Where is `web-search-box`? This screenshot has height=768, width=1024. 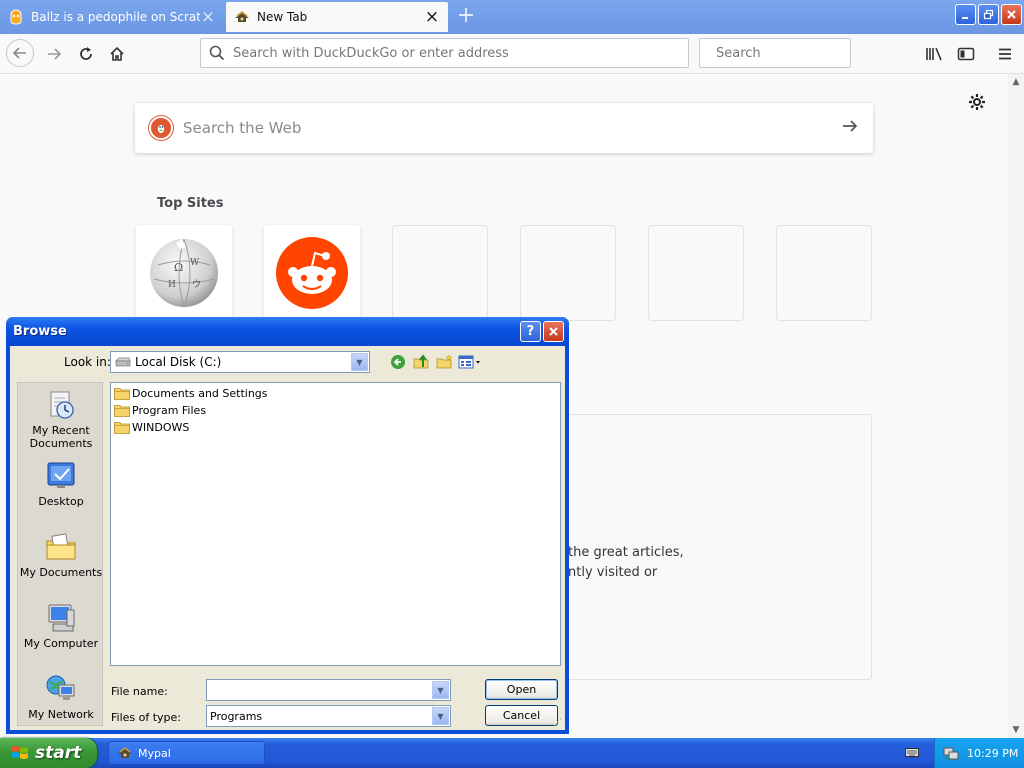
web-search-box is located at coordinates (504, 128).